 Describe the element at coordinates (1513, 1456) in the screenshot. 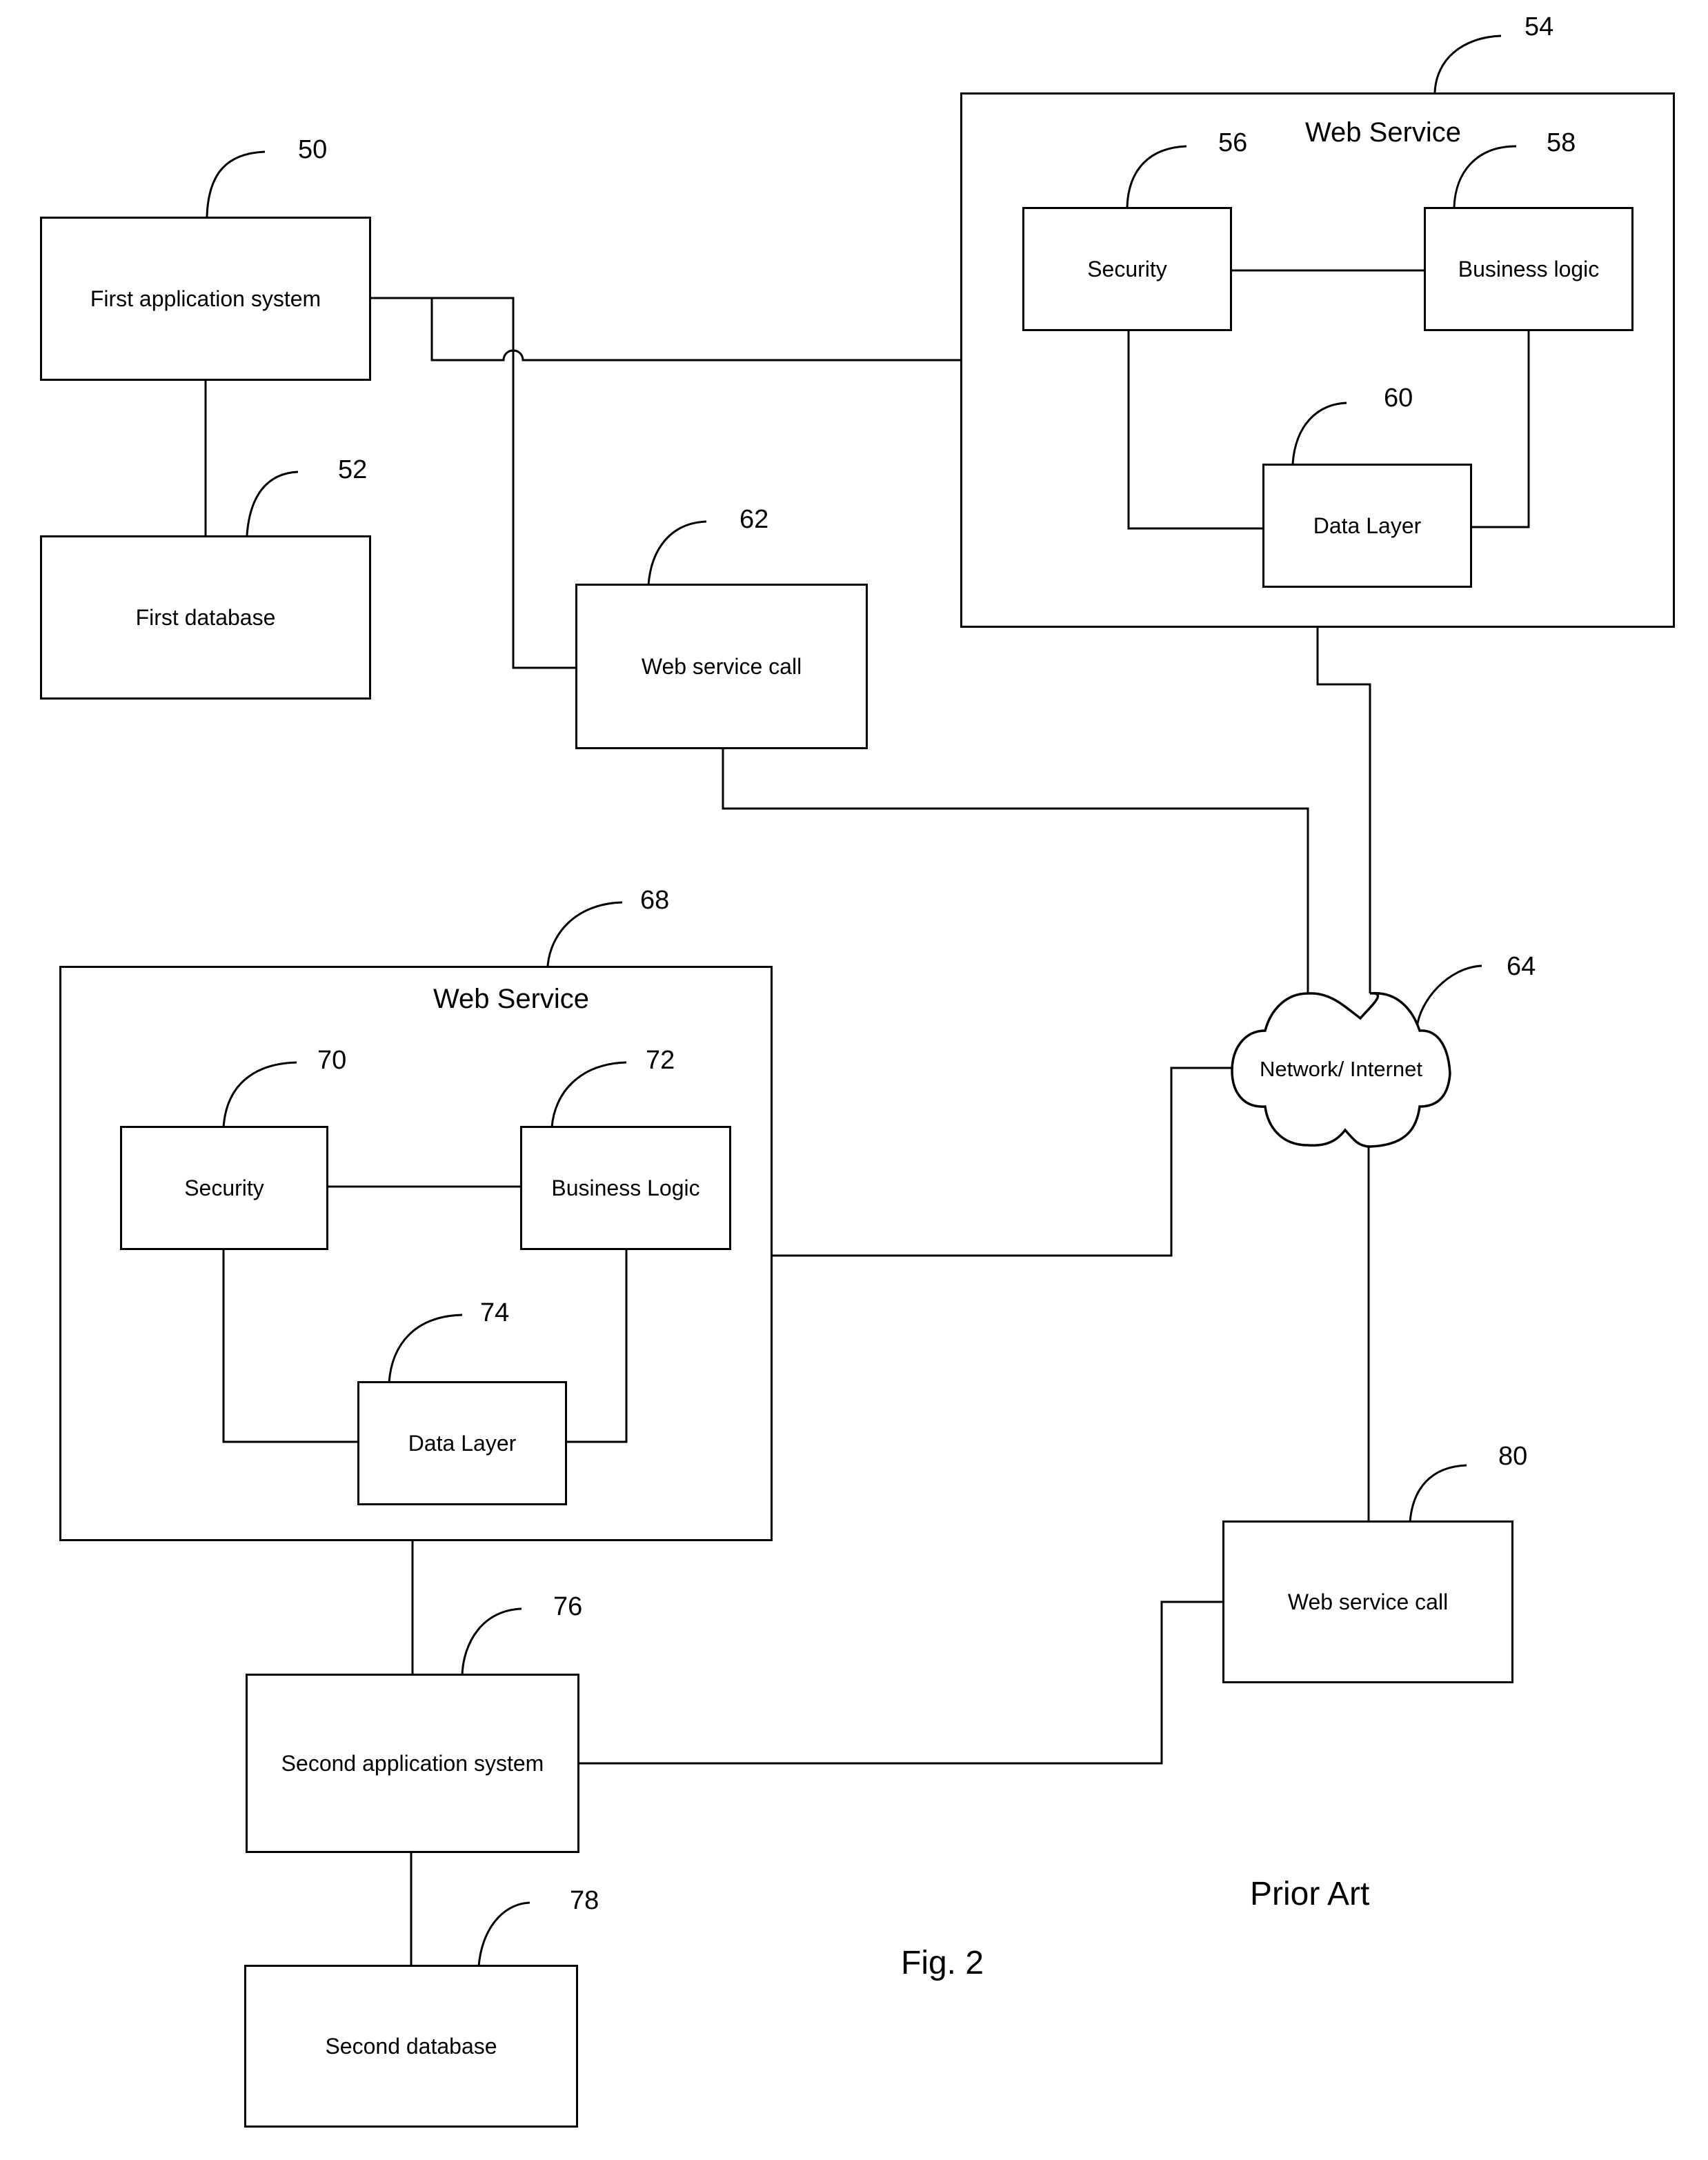

I see `ref-80: 80` at that location.